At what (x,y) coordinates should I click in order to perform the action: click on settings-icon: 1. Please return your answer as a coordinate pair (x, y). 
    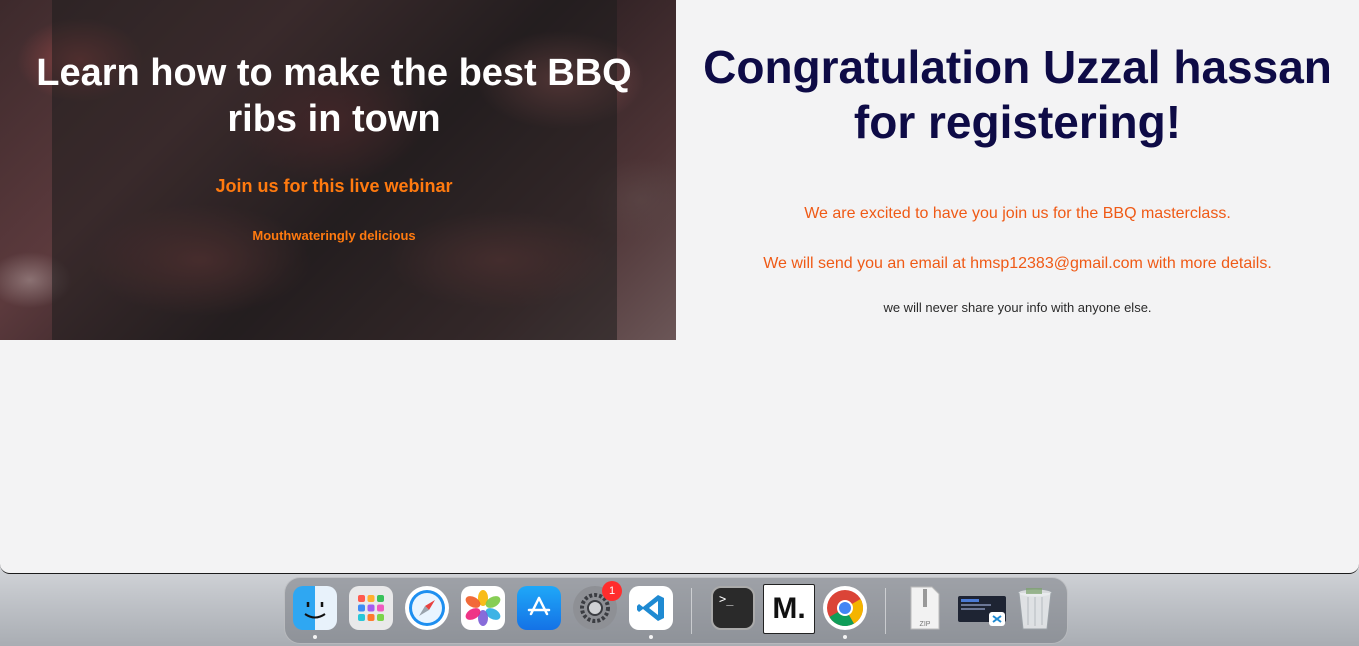
    Looking at the image, I should click on (597, 605).